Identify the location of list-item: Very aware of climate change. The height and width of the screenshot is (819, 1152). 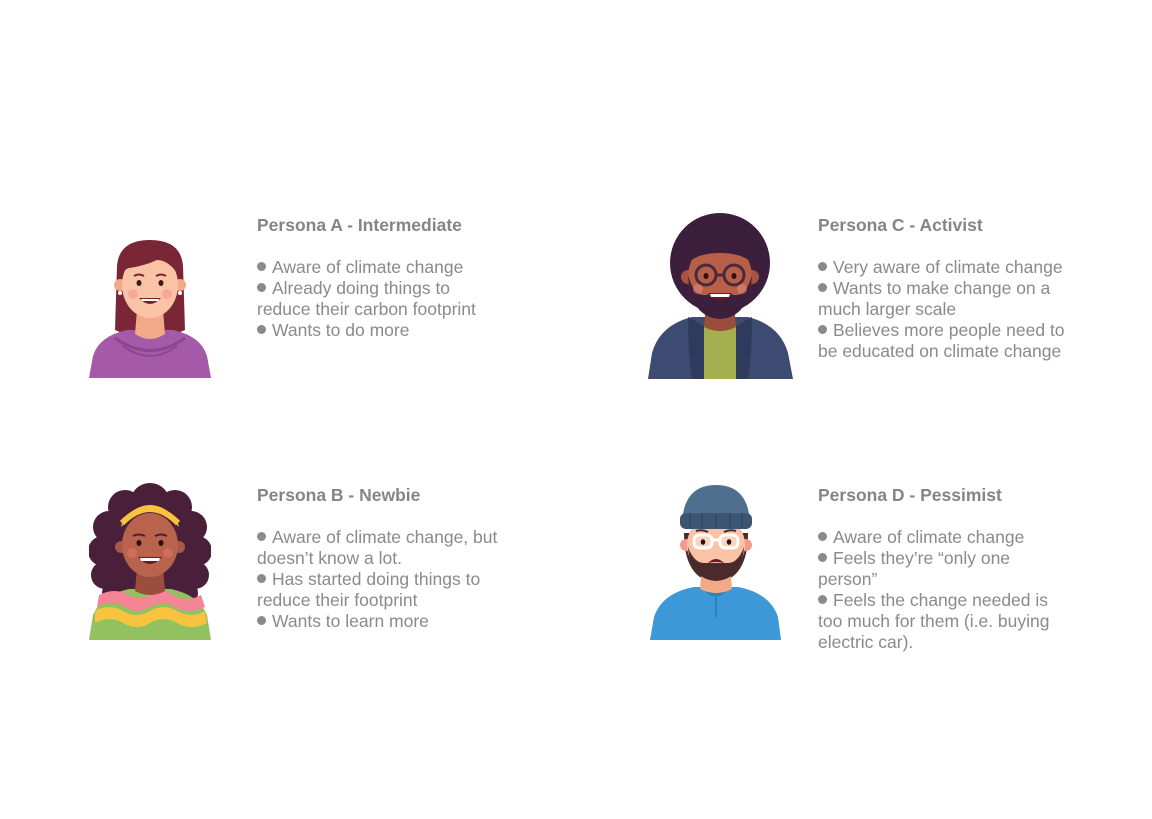
(943, 267).